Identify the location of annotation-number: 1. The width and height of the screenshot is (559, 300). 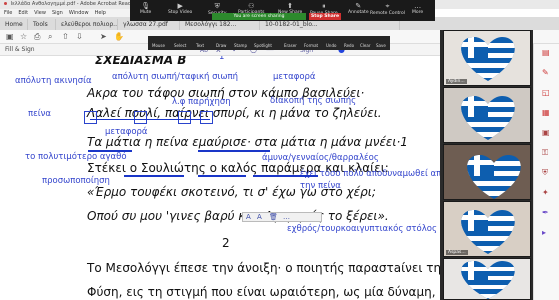
(222, 59).